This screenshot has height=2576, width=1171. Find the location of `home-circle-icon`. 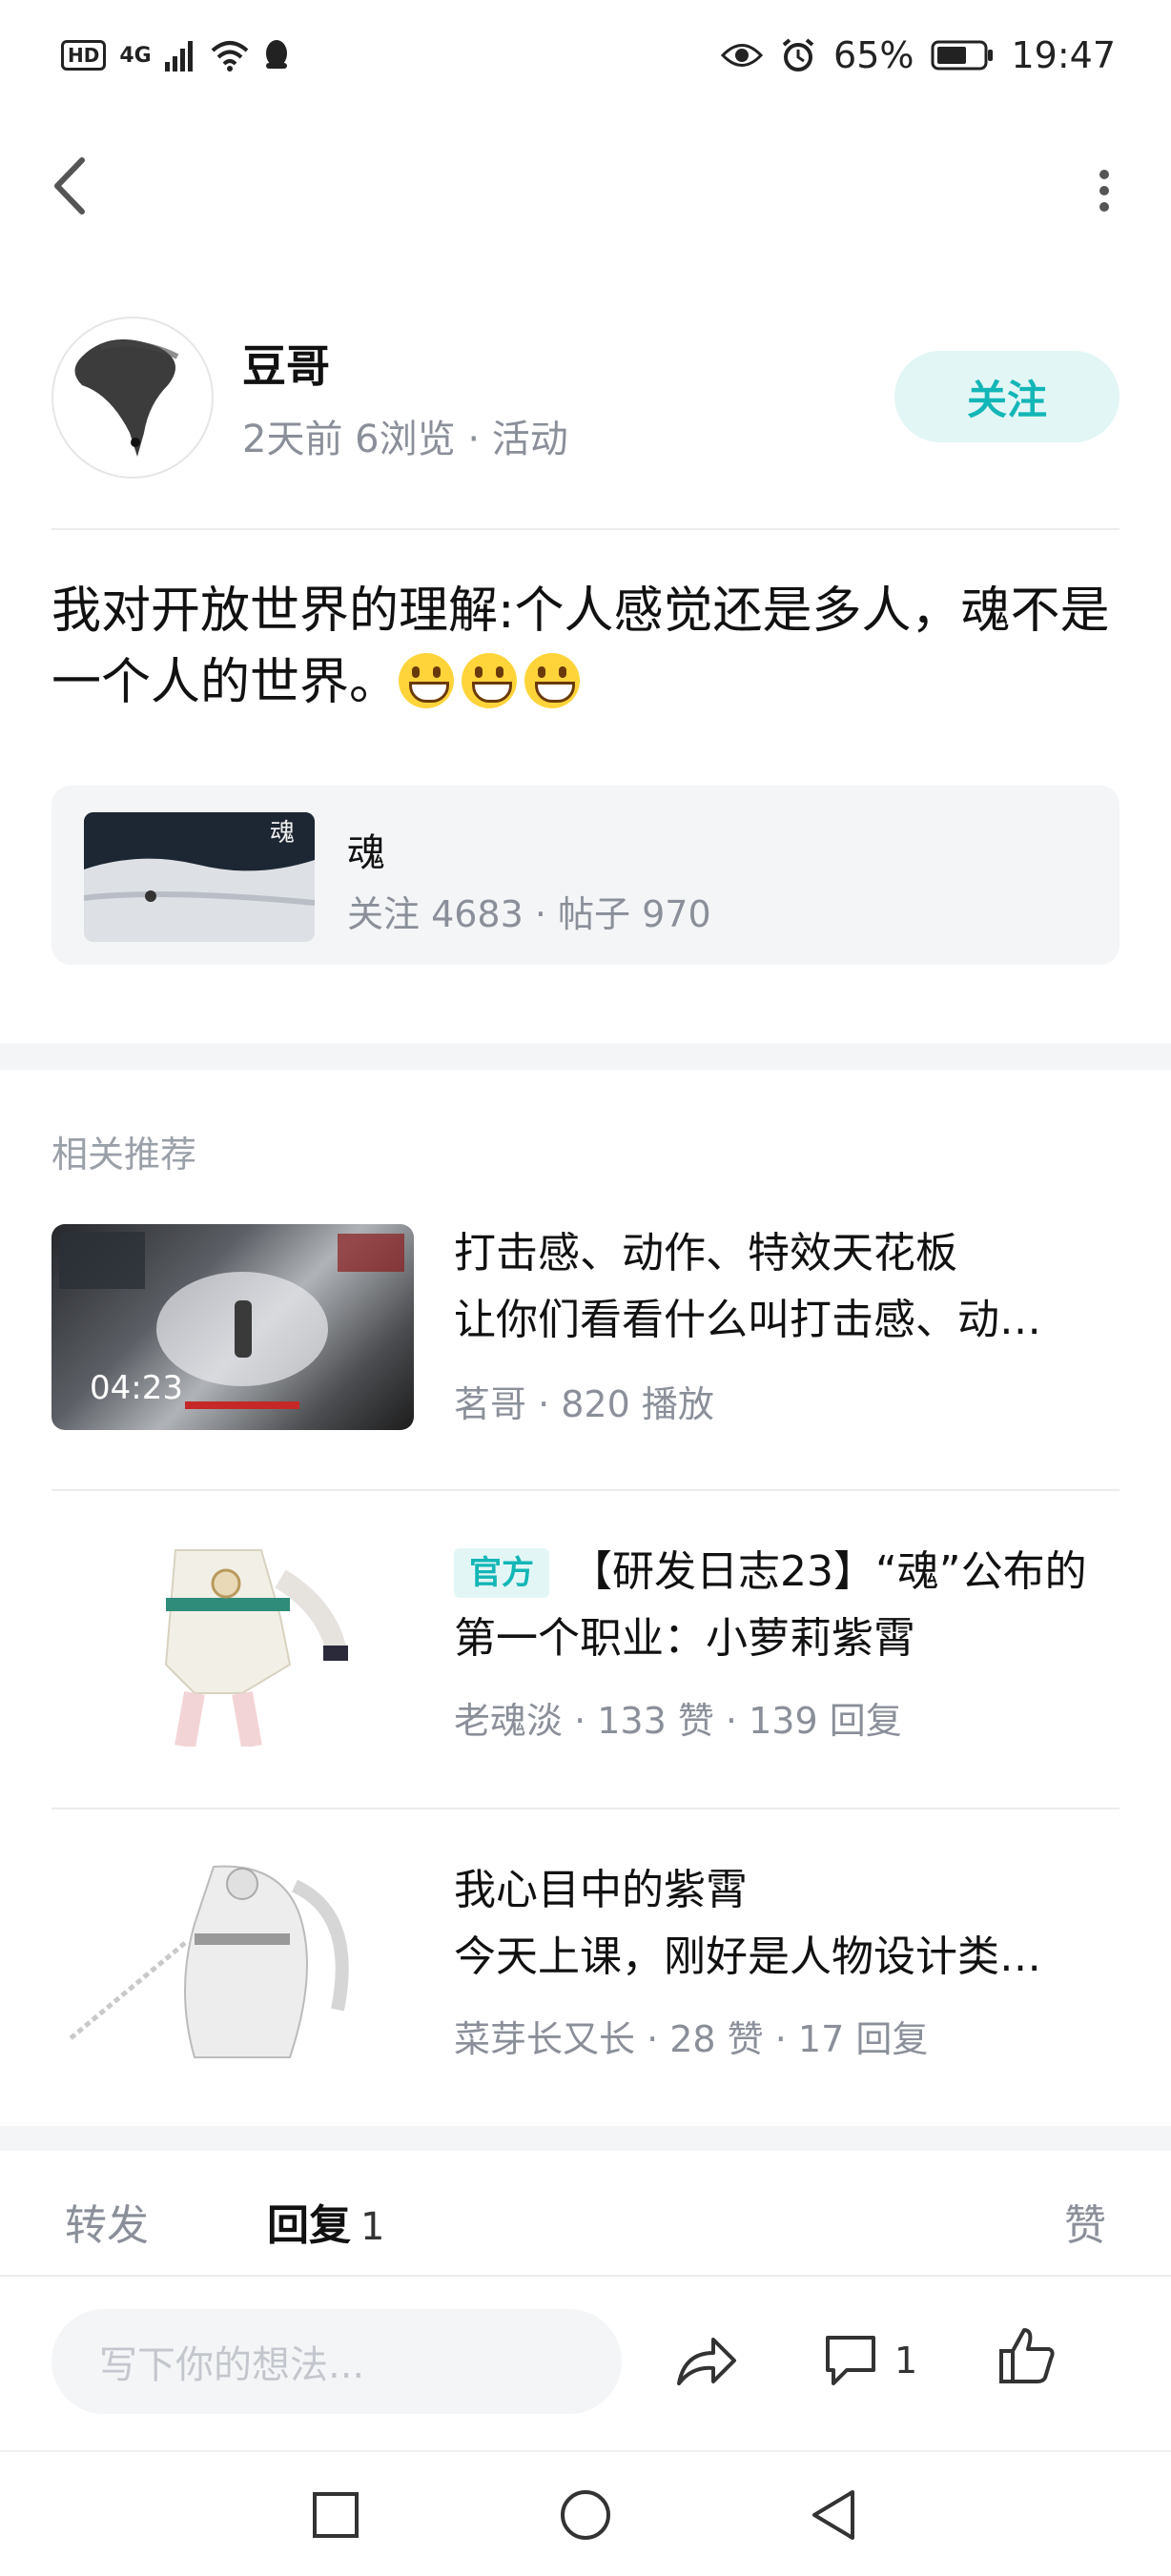

home-circle-icon is located at coordinates (585, 2515).